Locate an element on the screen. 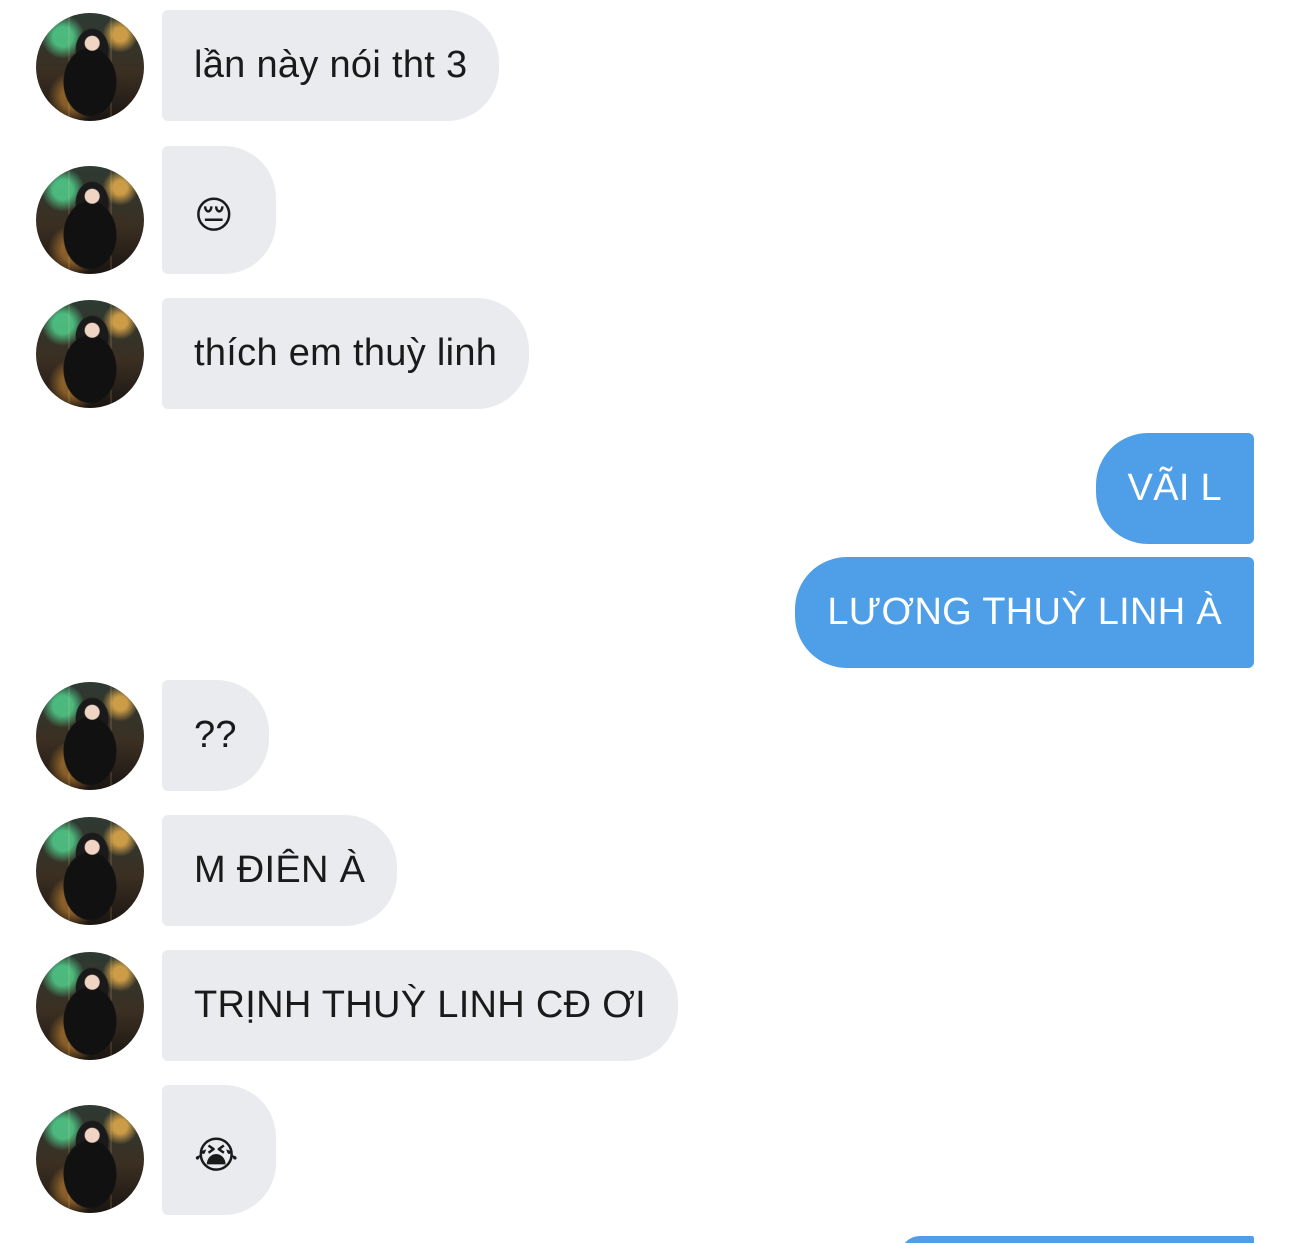 The image size is (1290, 1243). incoming-message: thích em thuỳ linh is located at coordinates (645, 353).